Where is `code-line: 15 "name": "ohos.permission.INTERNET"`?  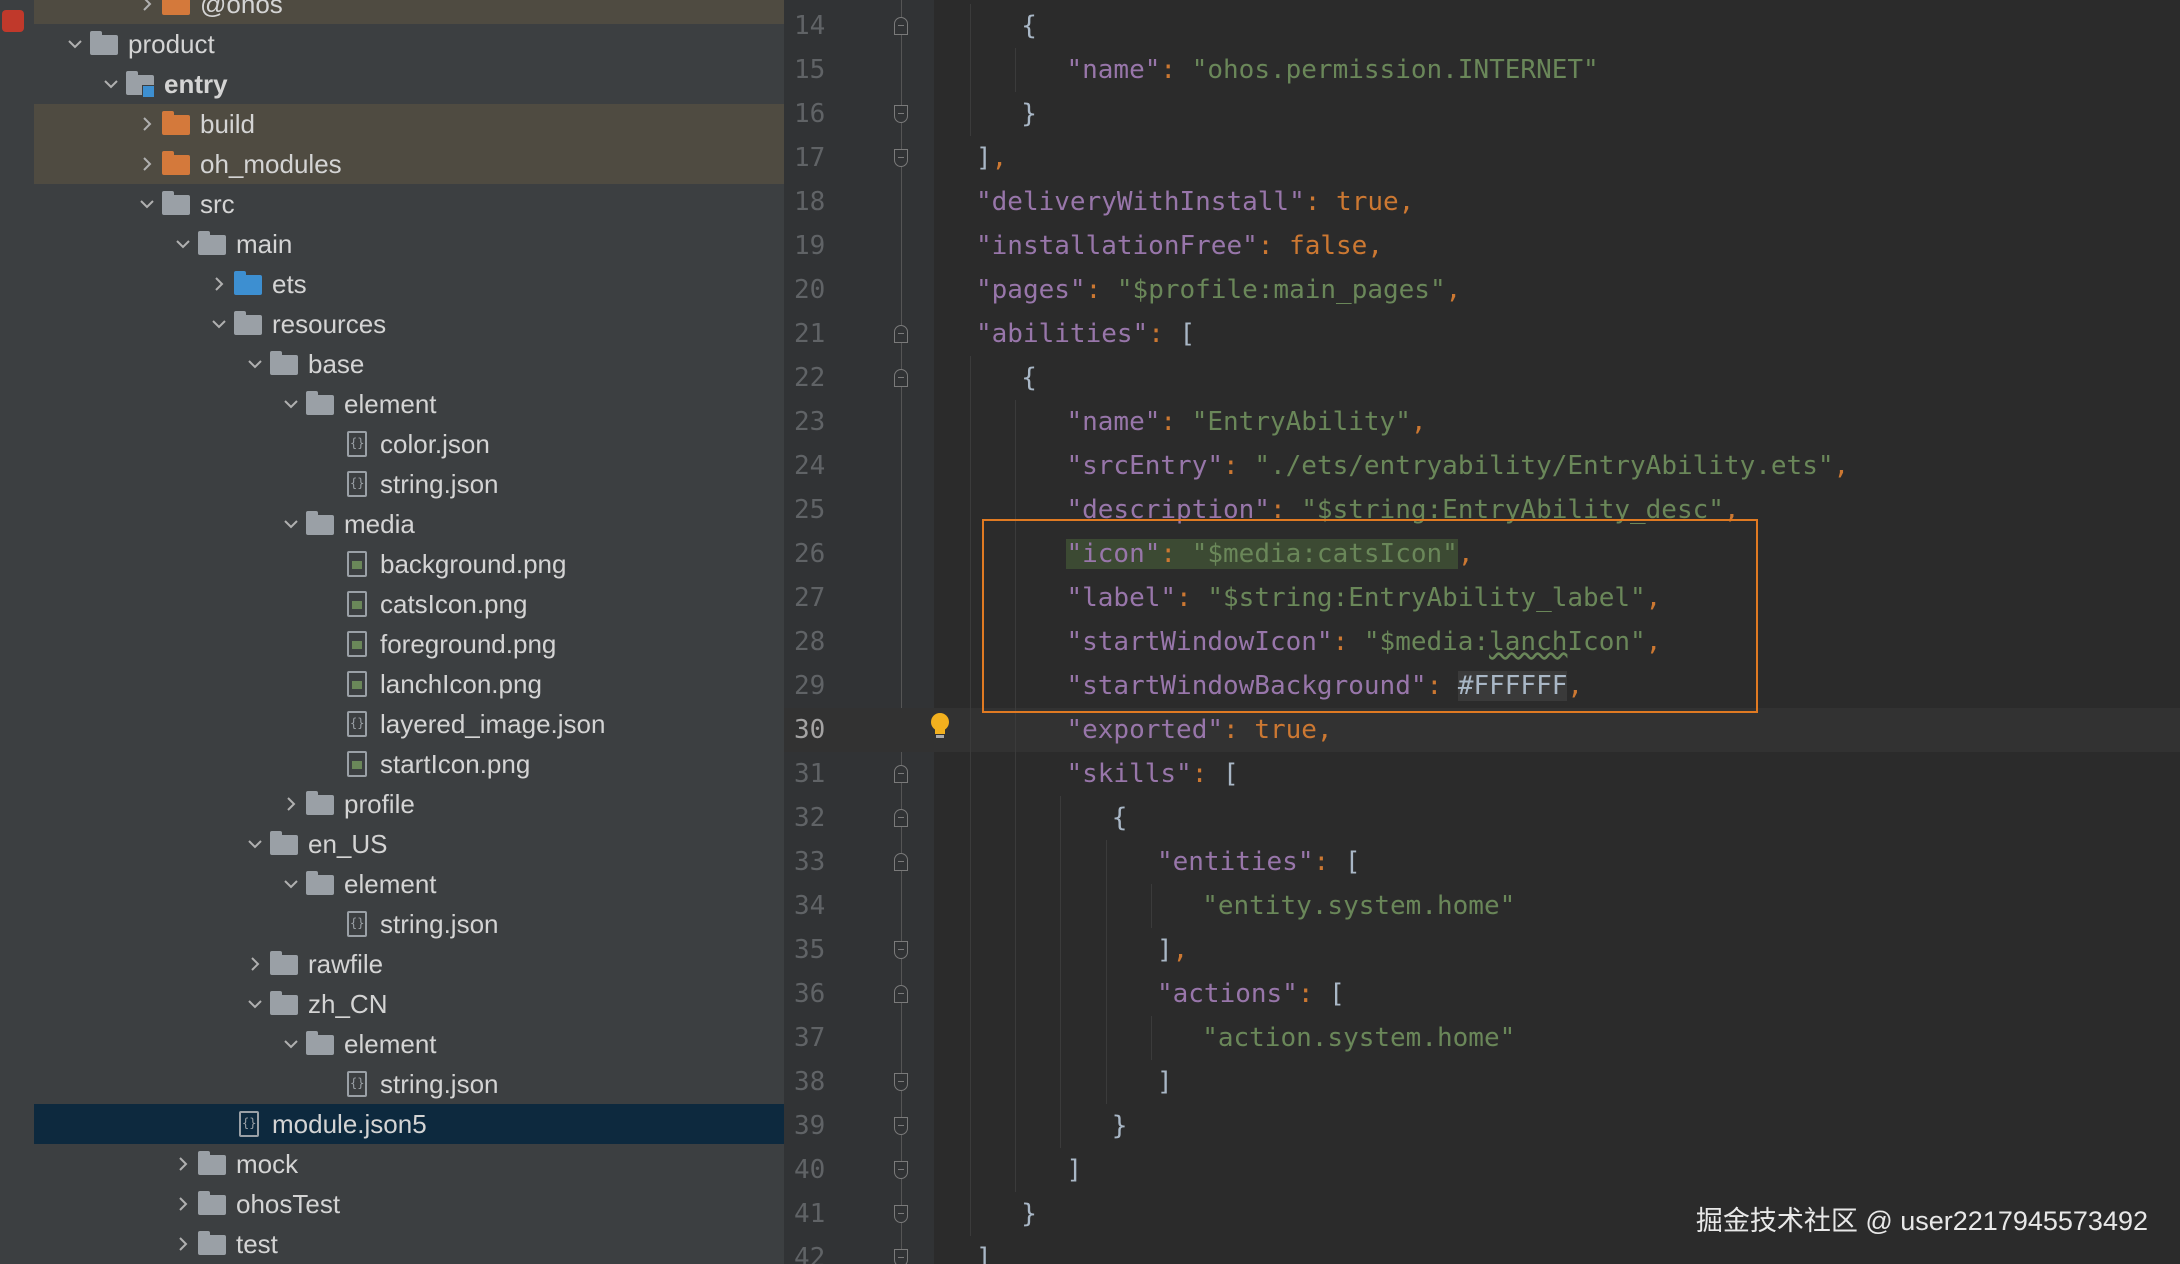
code-line: 15 "name": "ohos.permission.INTERNET" is located at coordinates (1482, 70).